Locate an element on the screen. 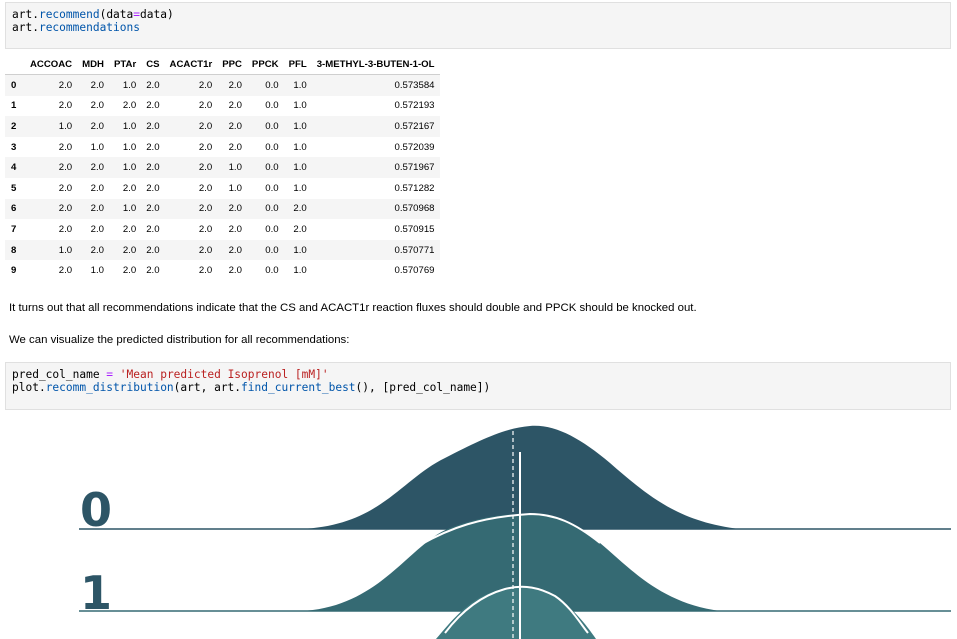  code-function: find_current_best is located at coordinates (298, 387).